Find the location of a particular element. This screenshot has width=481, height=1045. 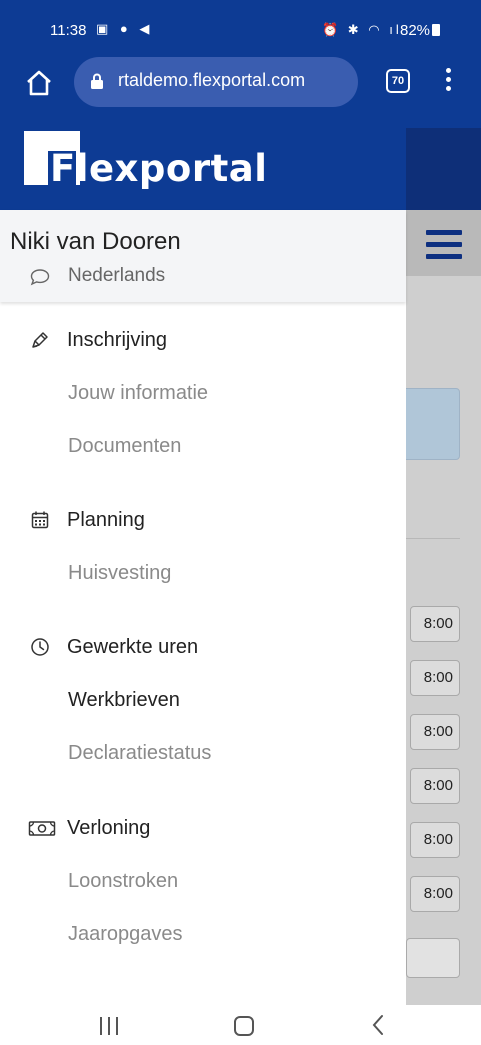

home-icon is located at coordinates (39, 83).